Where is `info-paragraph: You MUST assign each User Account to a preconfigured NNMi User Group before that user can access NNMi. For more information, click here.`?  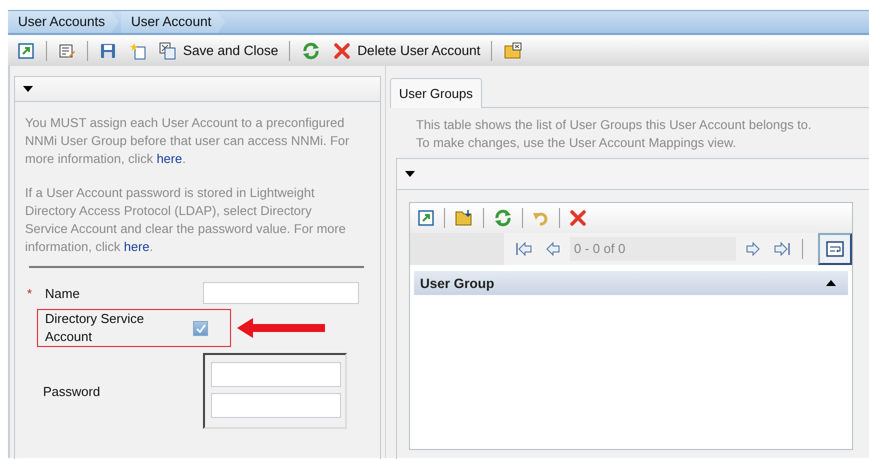 info-paragraph: You MUST assign each User Account to a preconfigured NNMi User Group before that user can access NNMi. For more information, click here. is located at coordinates (187, 141).